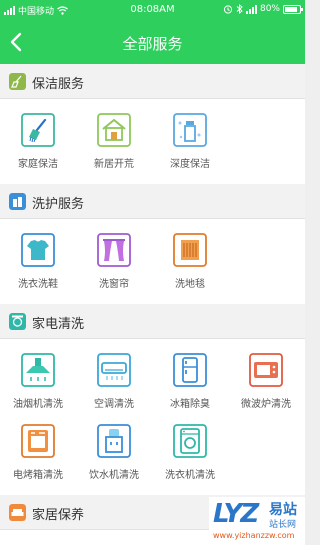  I want to click on service-item-water-dispenser: 饮水机清洗, so click(114, 459).